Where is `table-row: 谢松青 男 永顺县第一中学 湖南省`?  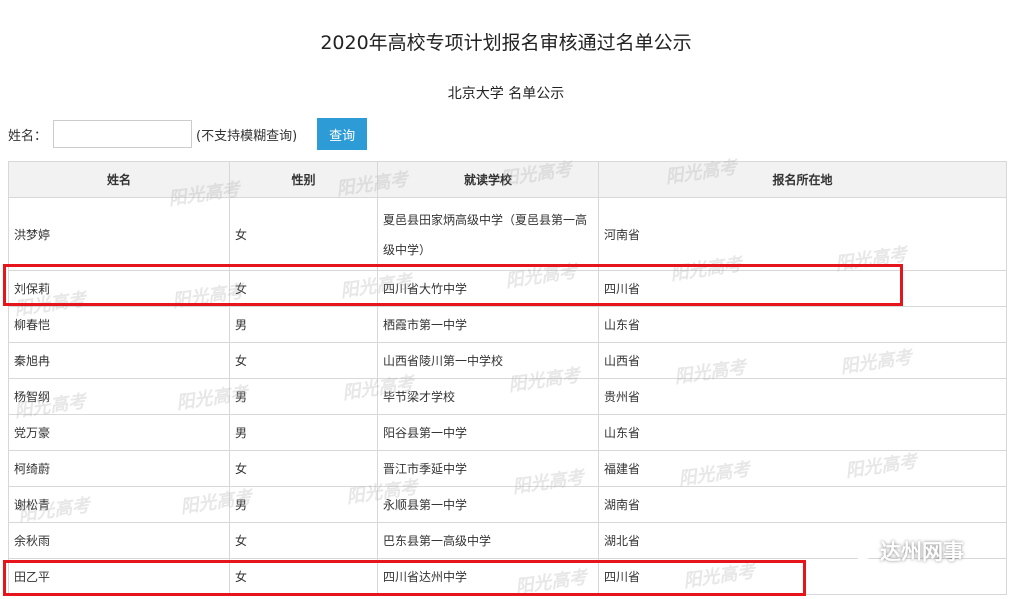 table-row: 谢松青 男 永顺县第一中学 湖南省 is located at coordinates (507, 504).